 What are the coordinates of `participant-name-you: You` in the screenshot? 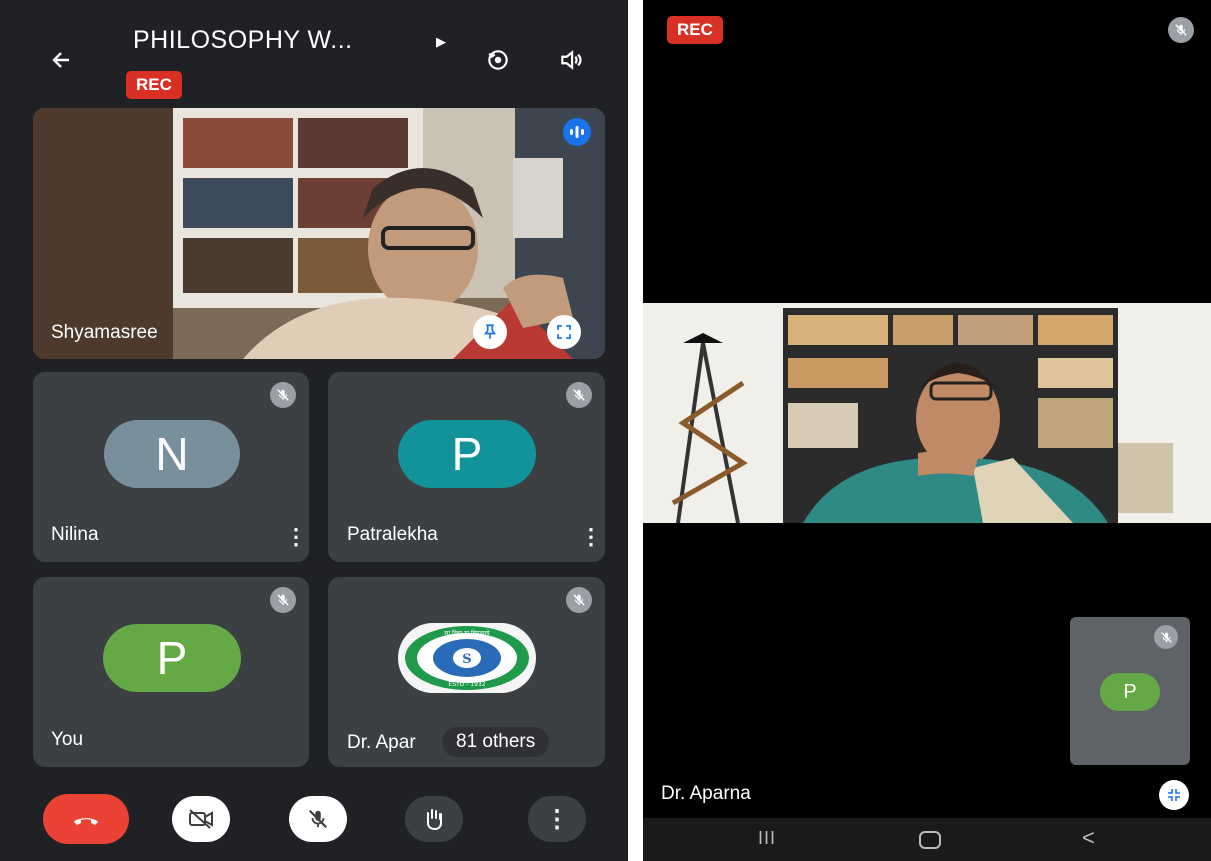 It's located at (67, 739).